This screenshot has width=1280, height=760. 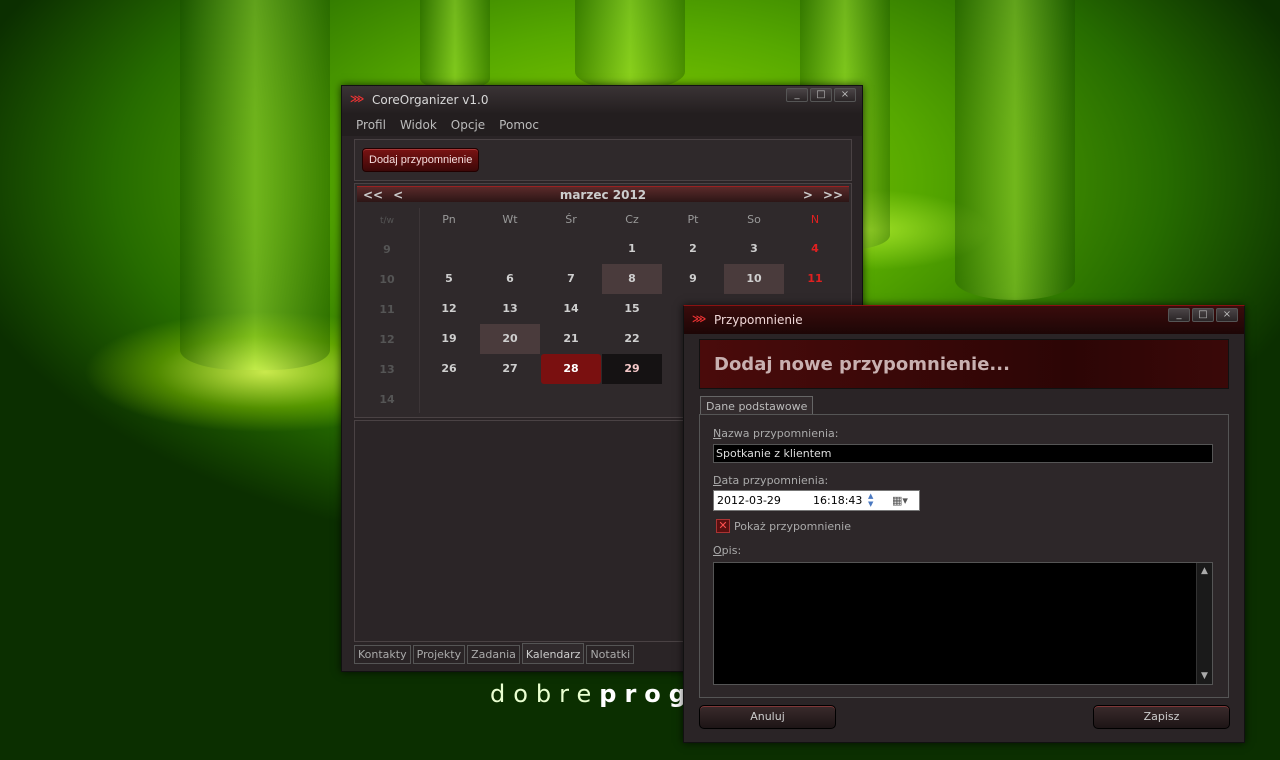 I want to click on wallpaper-brand: dobreprog, so click(x=592, y=694).